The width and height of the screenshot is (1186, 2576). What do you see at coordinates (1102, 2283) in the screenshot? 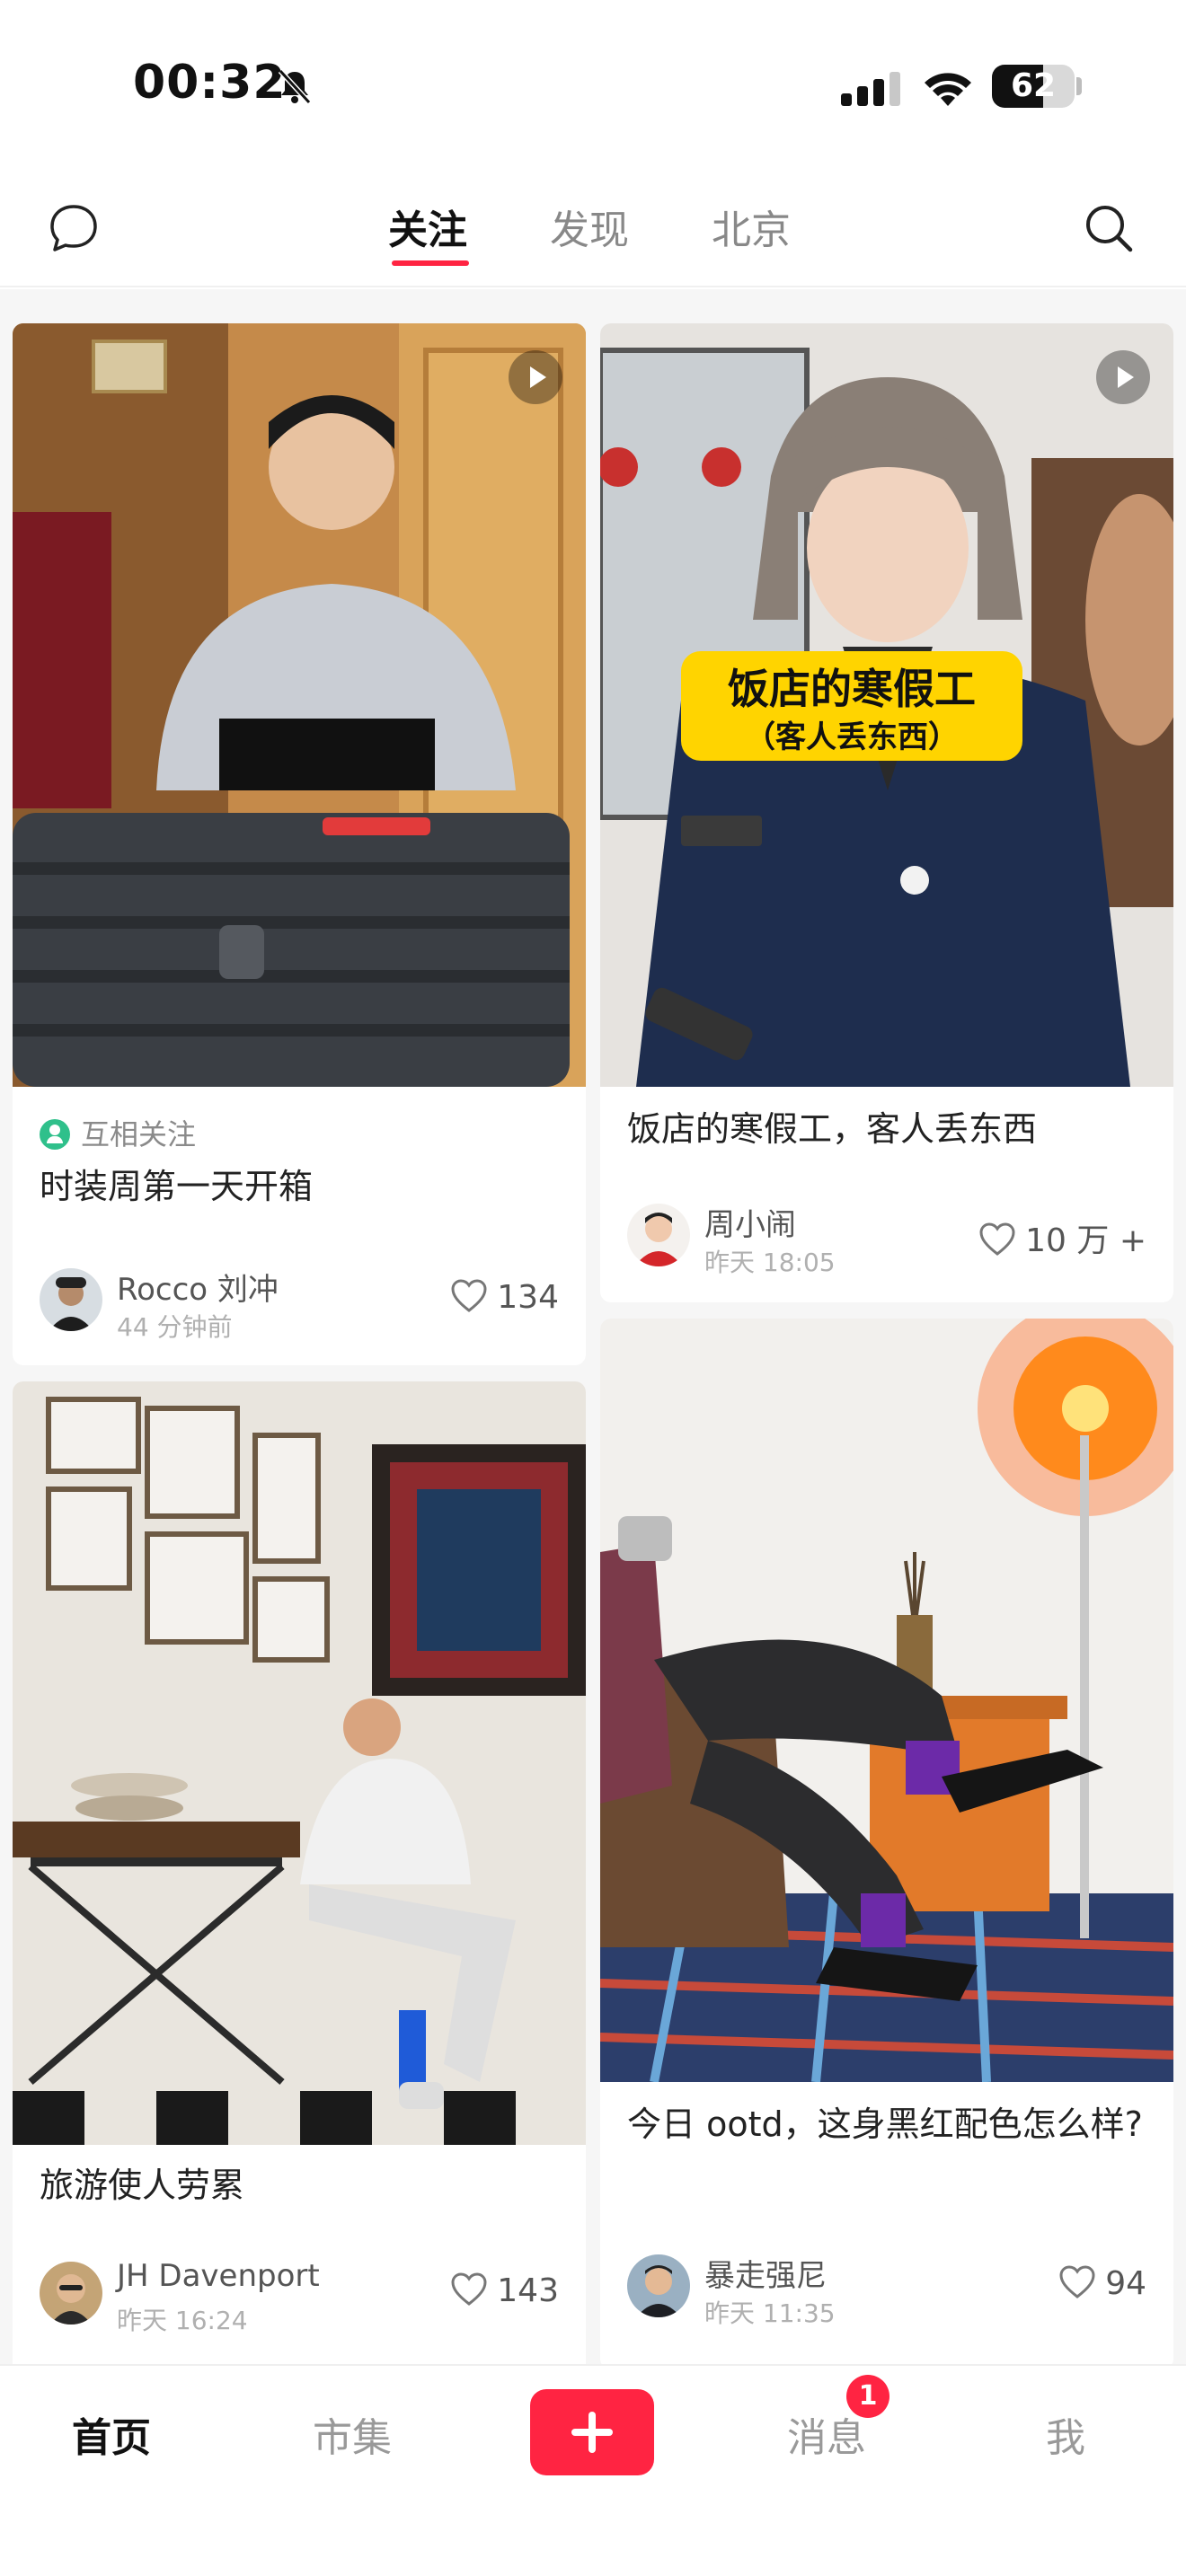
I see `like-button: 94` at bounding box center [1102, 2283].